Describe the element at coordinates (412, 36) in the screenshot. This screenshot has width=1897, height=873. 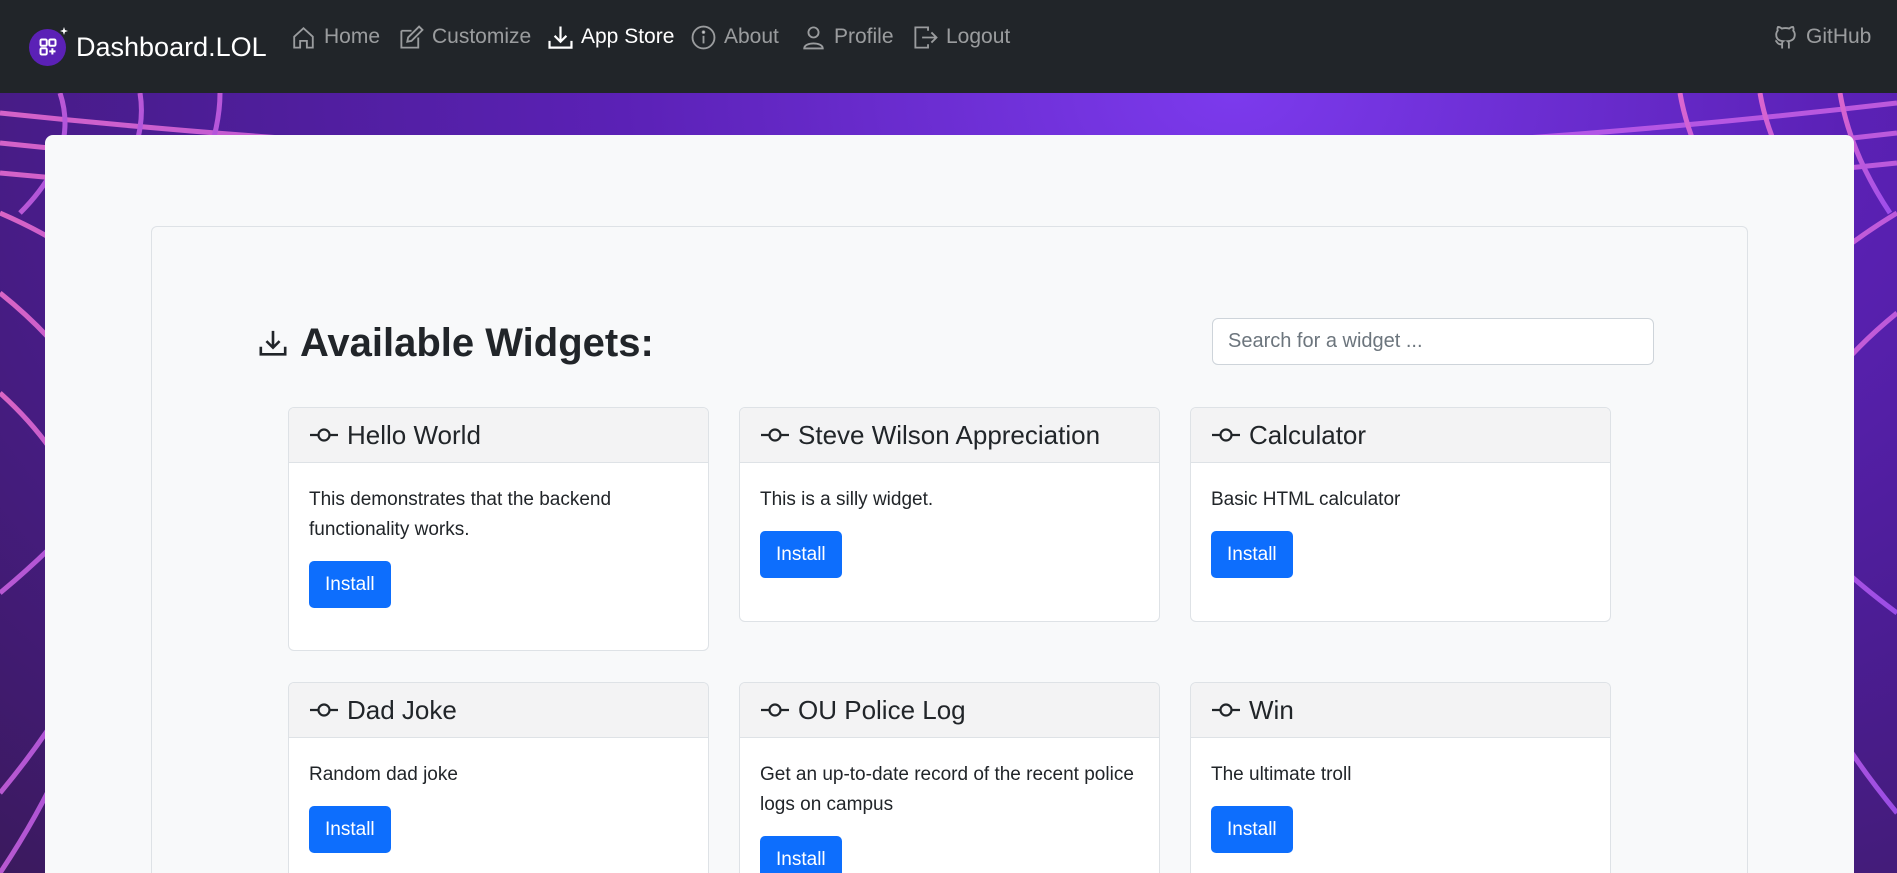
I see `pencil-square-icon` at that location.